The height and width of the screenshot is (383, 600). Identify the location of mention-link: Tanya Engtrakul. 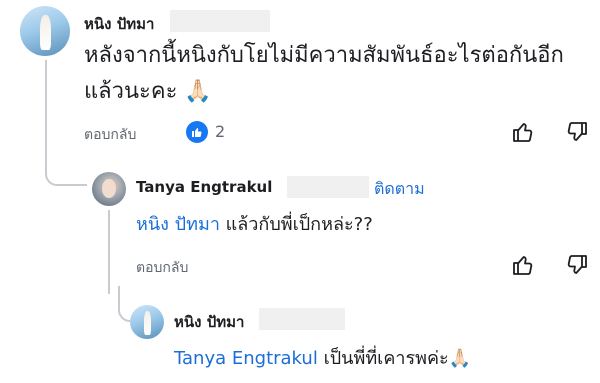
(246, 358).